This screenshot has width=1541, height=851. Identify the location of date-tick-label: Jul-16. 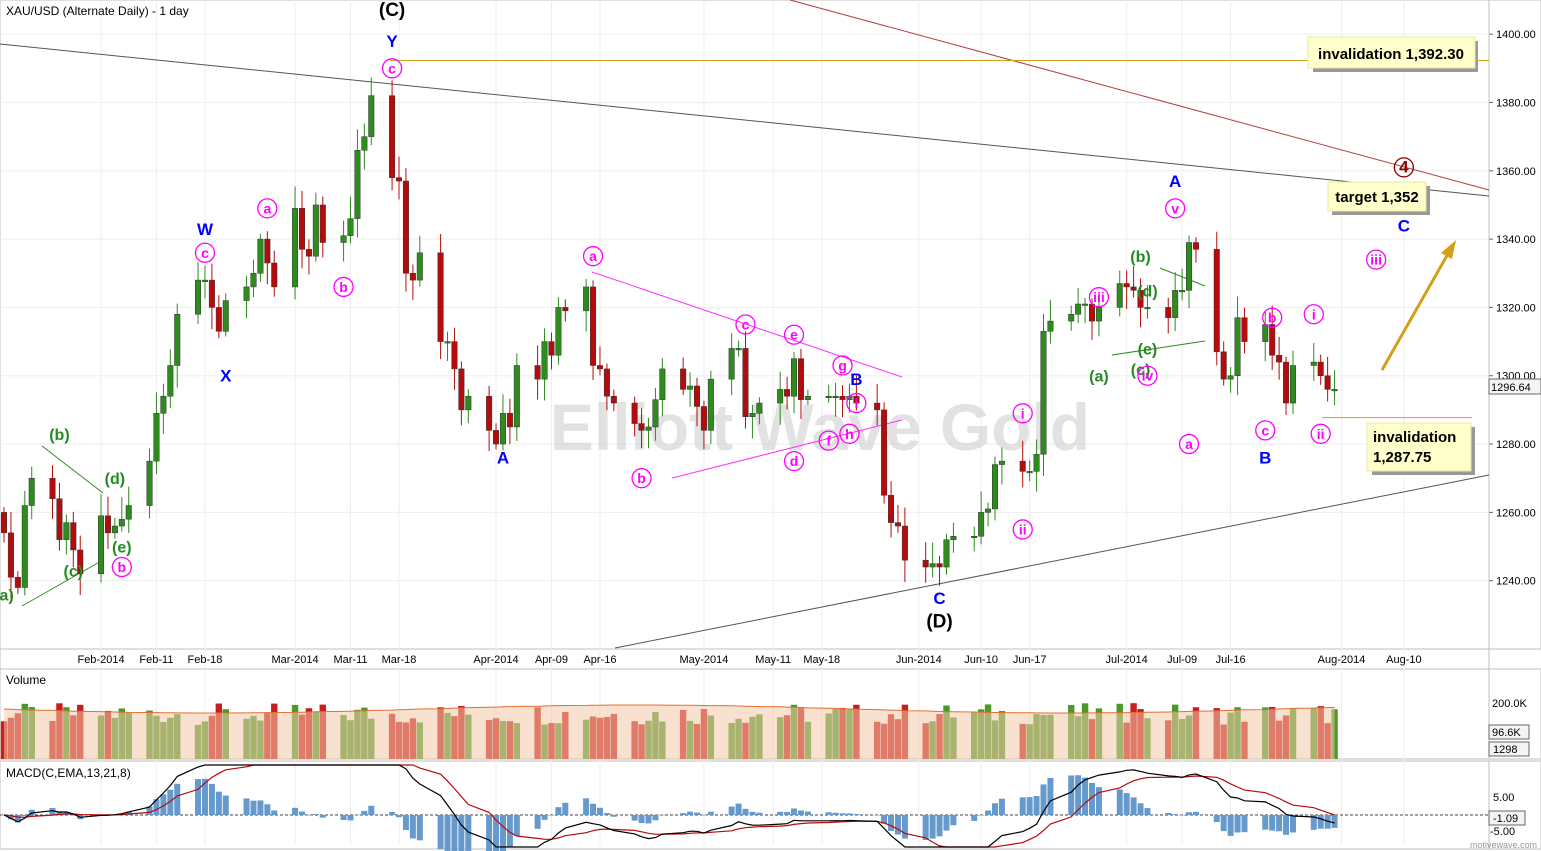
(1231, 660).